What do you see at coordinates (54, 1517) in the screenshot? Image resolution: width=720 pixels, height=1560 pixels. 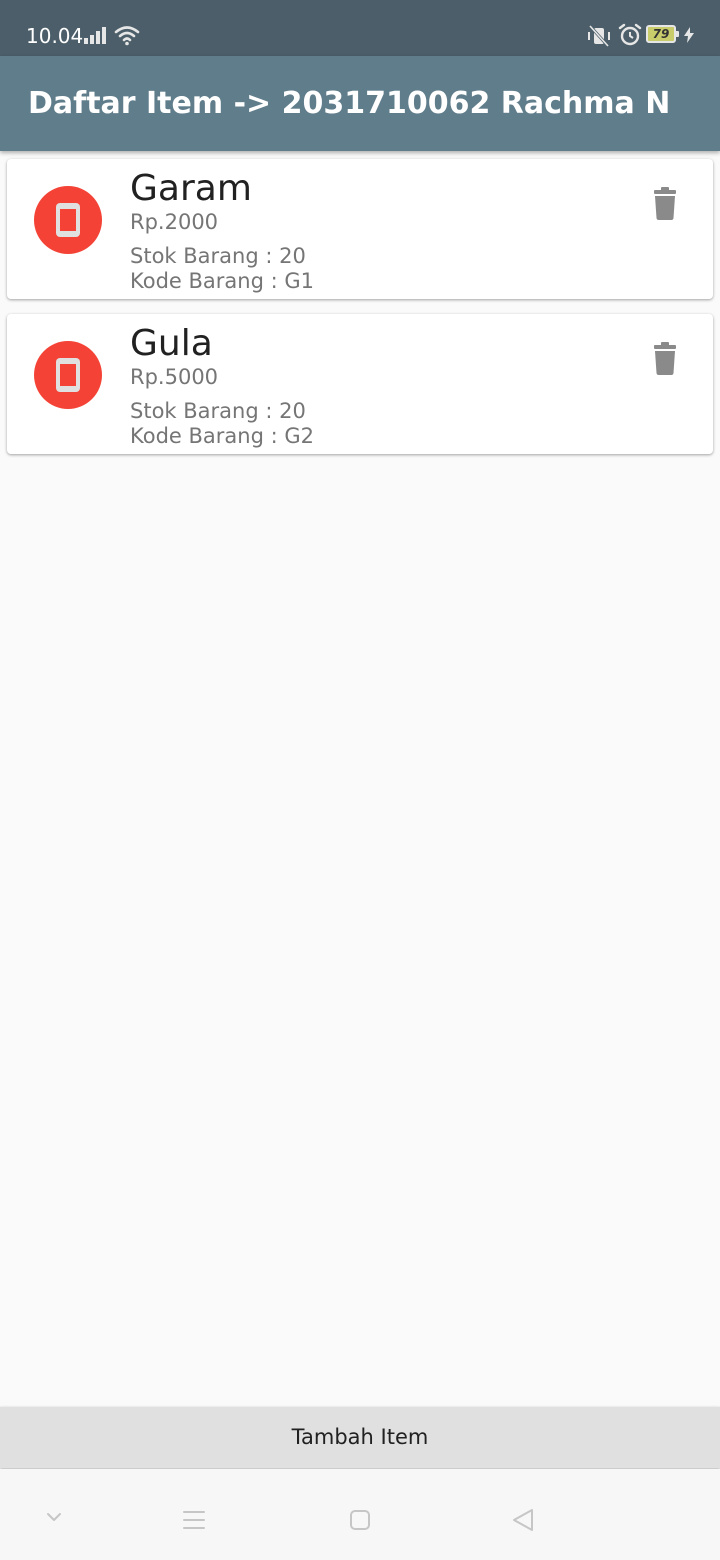 I see `chevron-down-icon` at bounding box center [54, 1517].